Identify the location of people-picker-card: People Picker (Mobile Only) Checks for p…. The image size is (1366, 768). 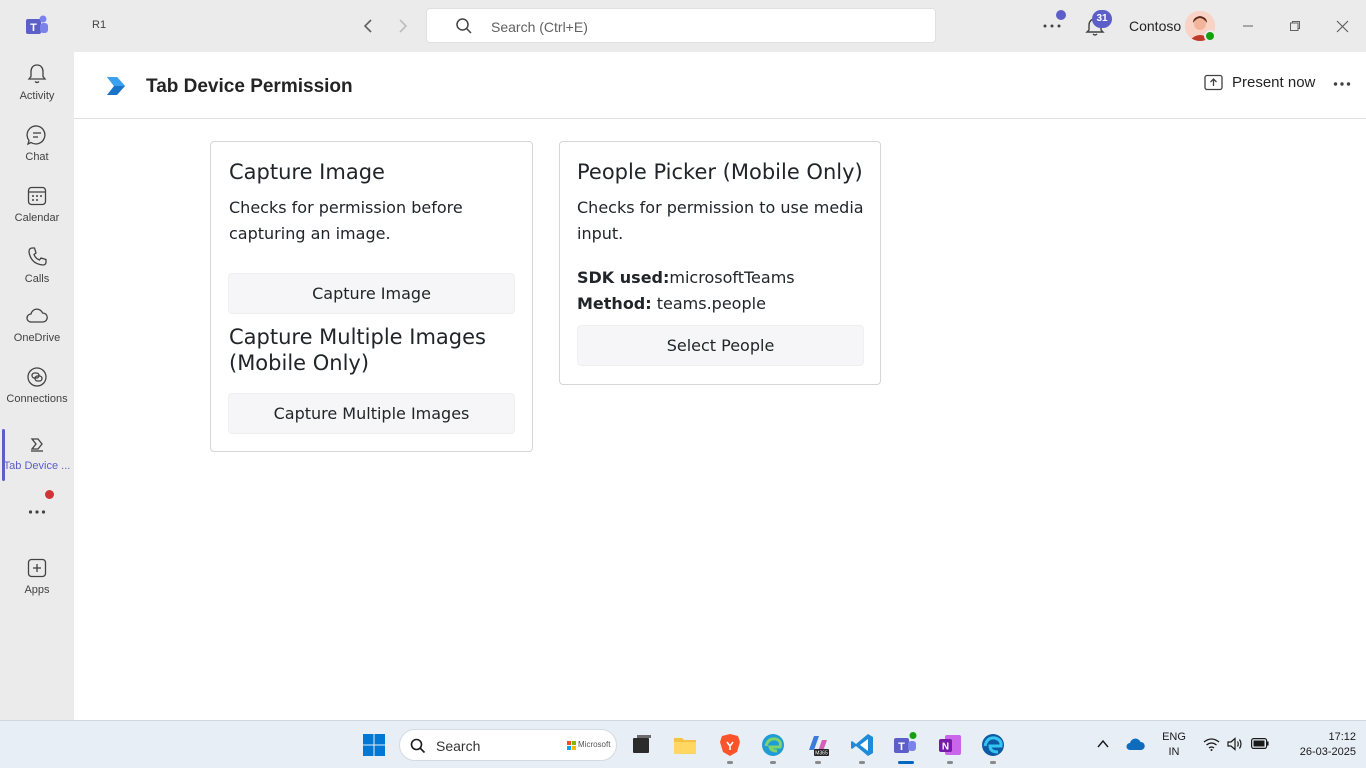
(720, 263).